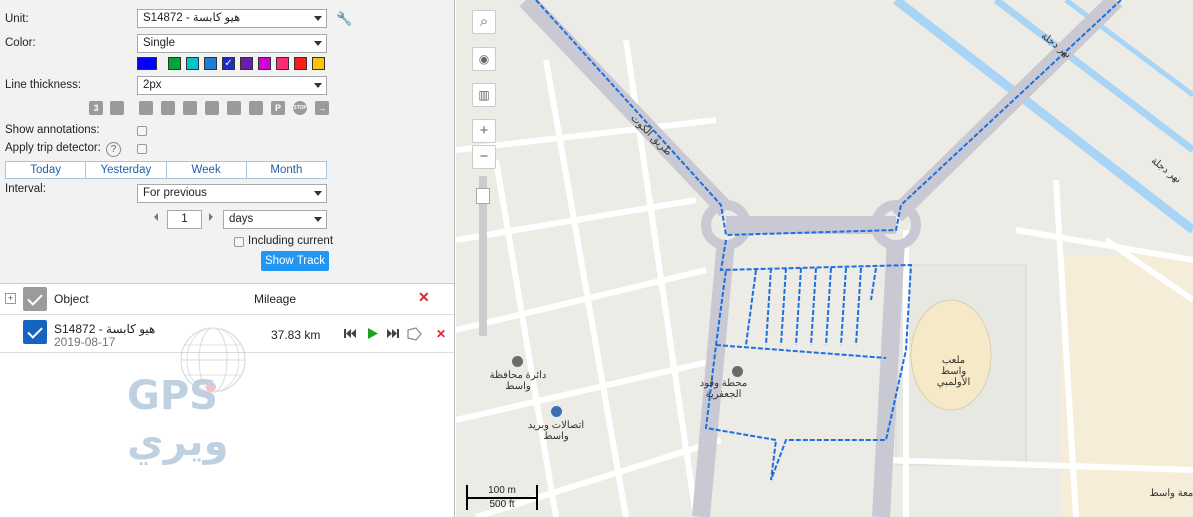  Describe the element at coordinates (275, 219) in the screenshot. I see `interval-unit-select: days` at that location.